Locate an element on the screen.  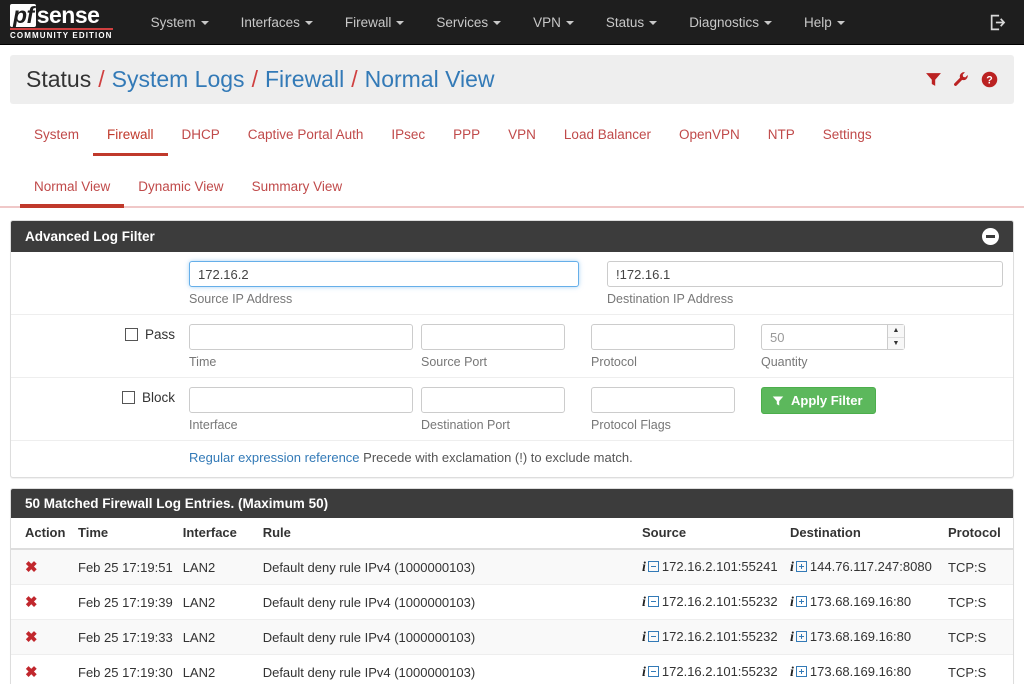
pass-checkbox-group: Pass is located at coordinates (97, 333).